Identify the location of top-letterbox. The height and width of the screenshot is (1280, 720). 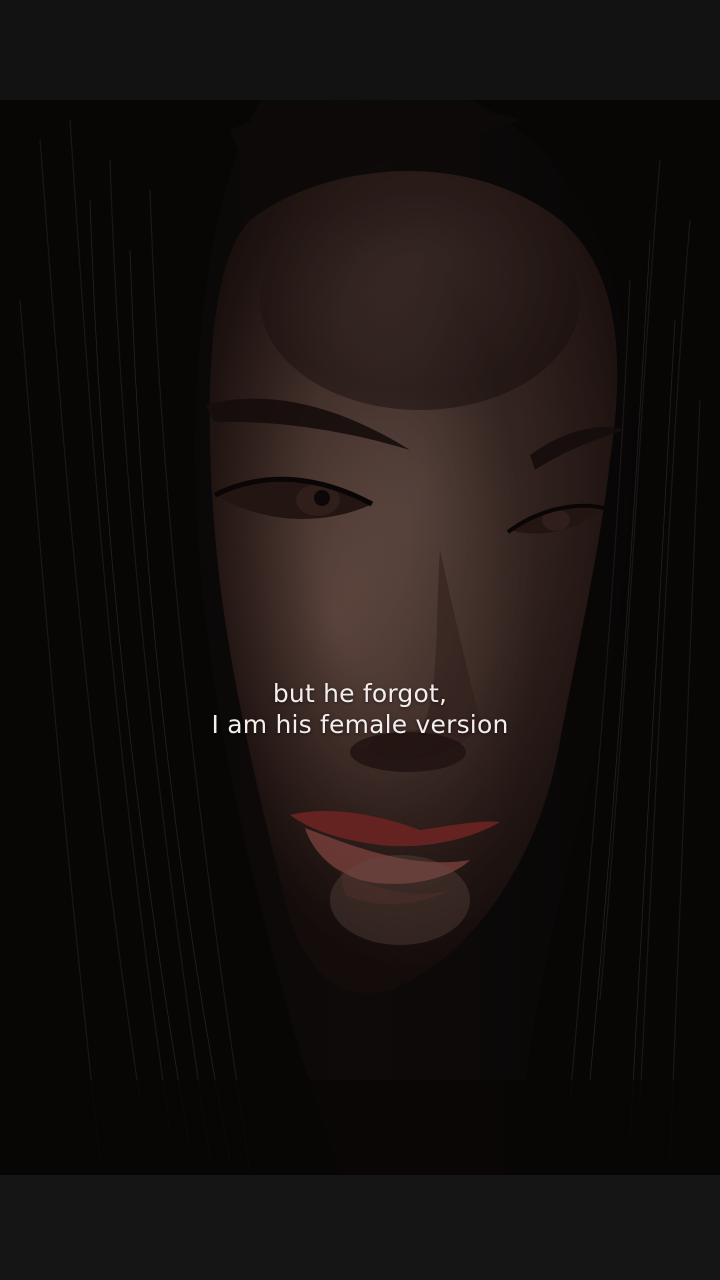
(360, 50).